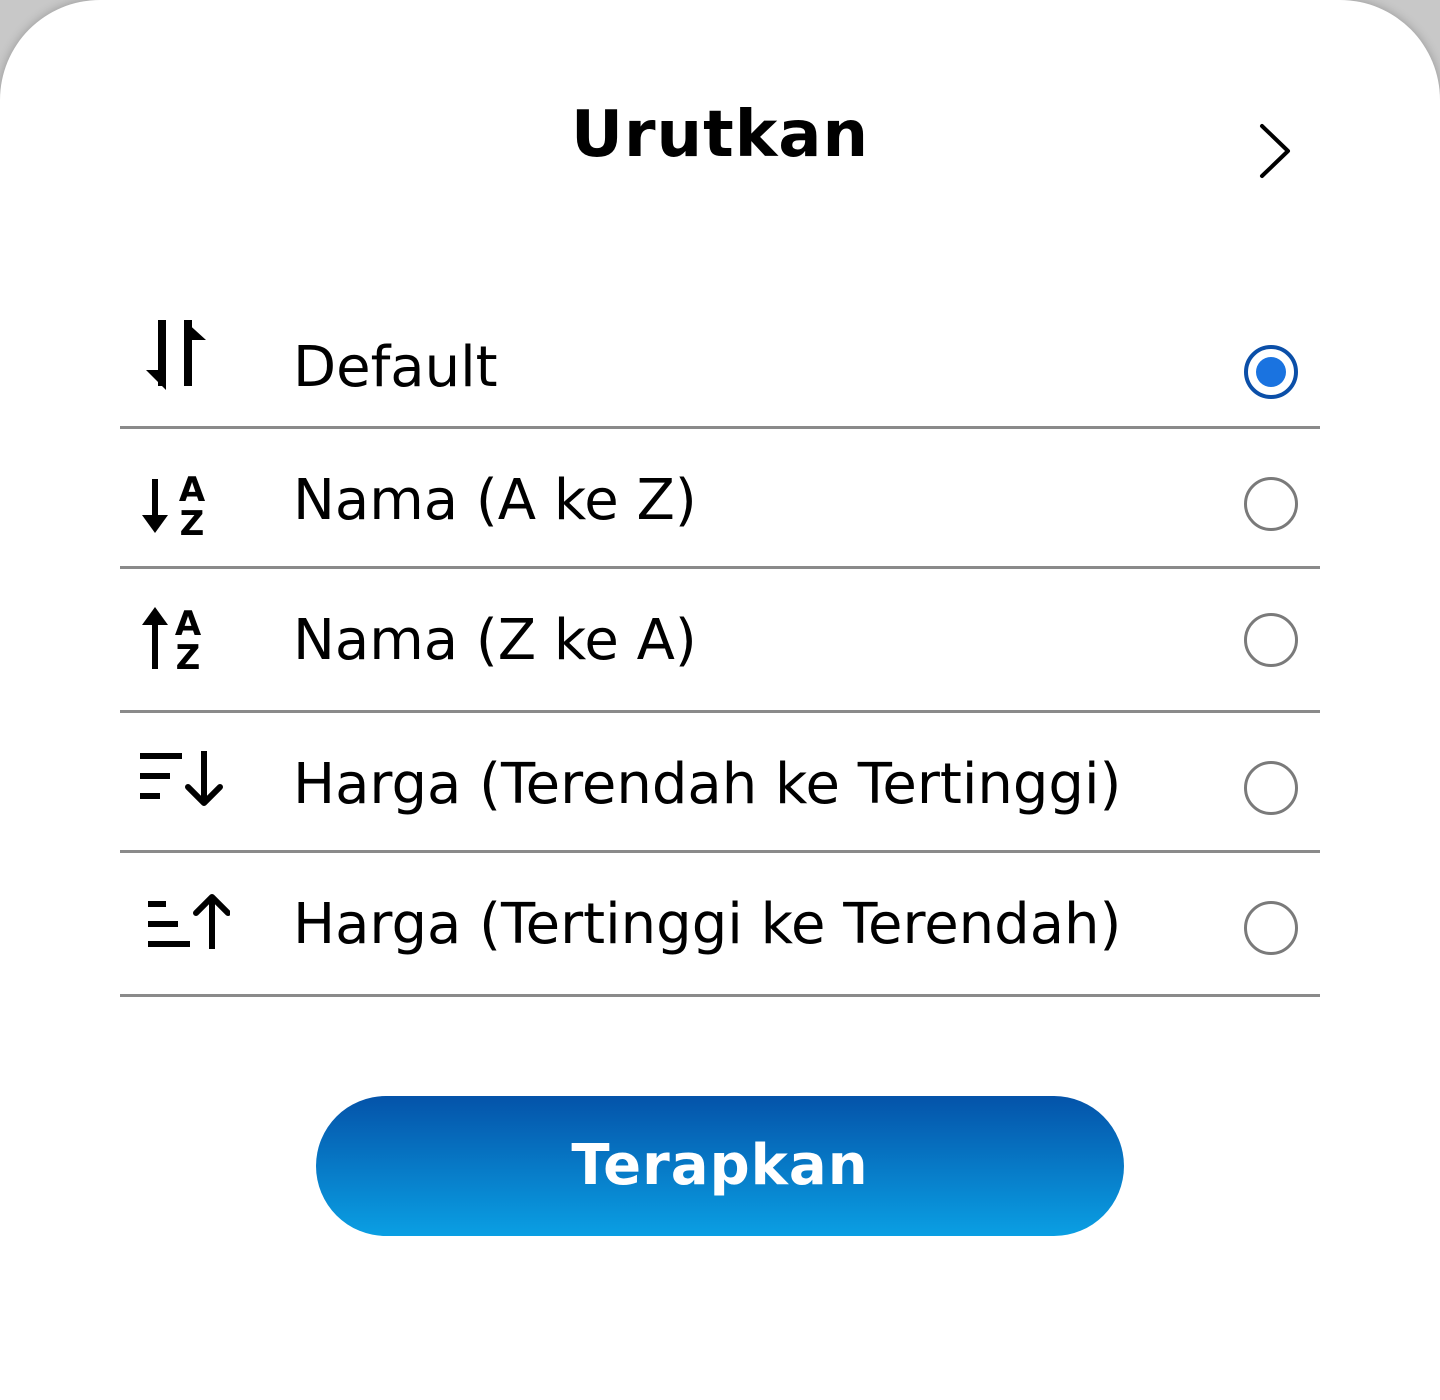 Image resolution: width=1440 pixels, height=1400 pixels. I want to click on sort-alpha-up-icon: A Z, so click(180, 641).